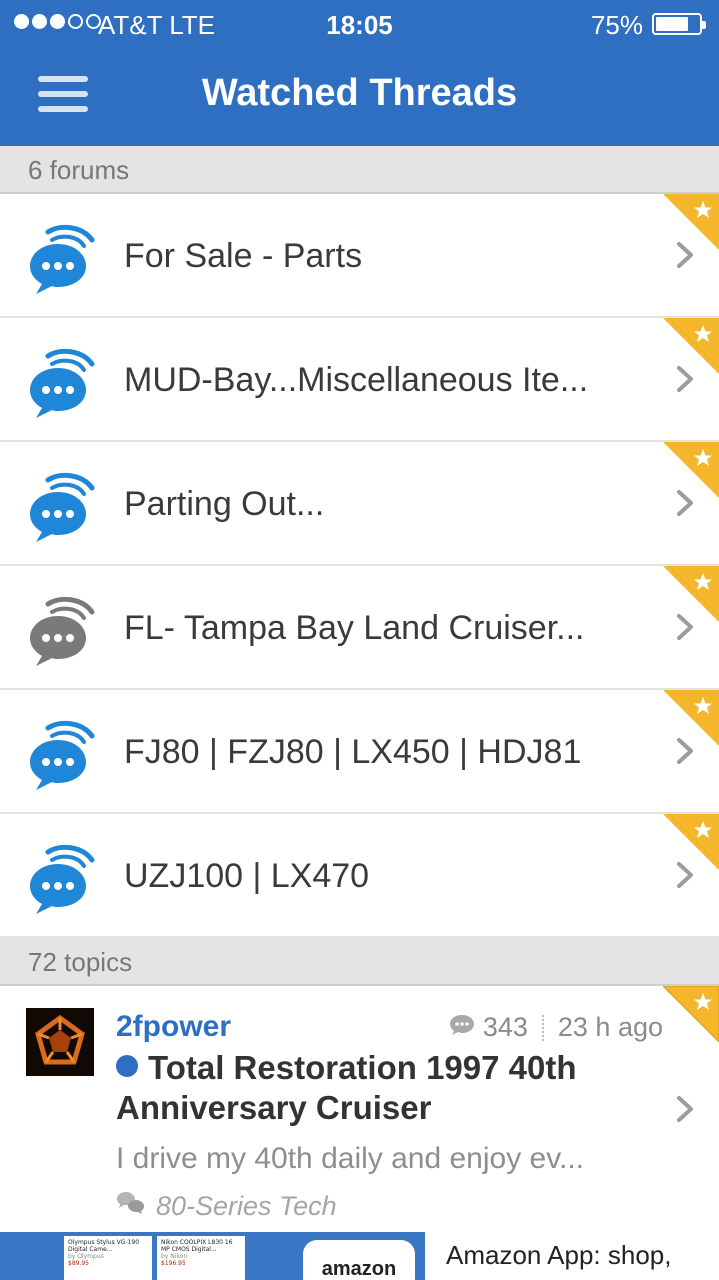  What do you see at coordinates (359, 962) in the screenshot?
I see `topics-section-header: 72 topics` at bounding box center [359, 962].